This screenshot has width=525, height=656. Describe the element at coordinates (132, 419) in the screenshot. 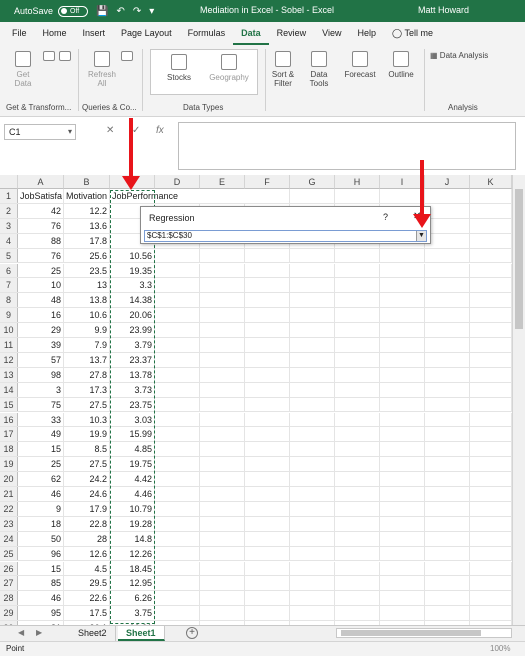

I see `data-cell: 3.03` at that location.